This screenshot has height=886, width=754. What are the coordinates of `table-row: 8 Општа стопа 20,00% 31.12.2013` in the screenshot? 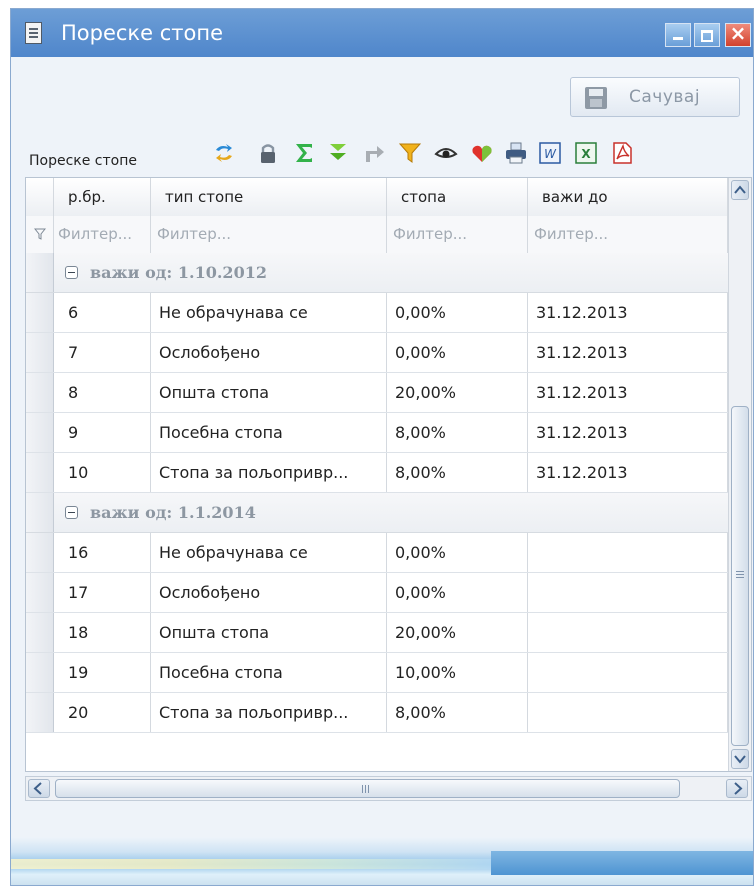 It's located at (377, 393).